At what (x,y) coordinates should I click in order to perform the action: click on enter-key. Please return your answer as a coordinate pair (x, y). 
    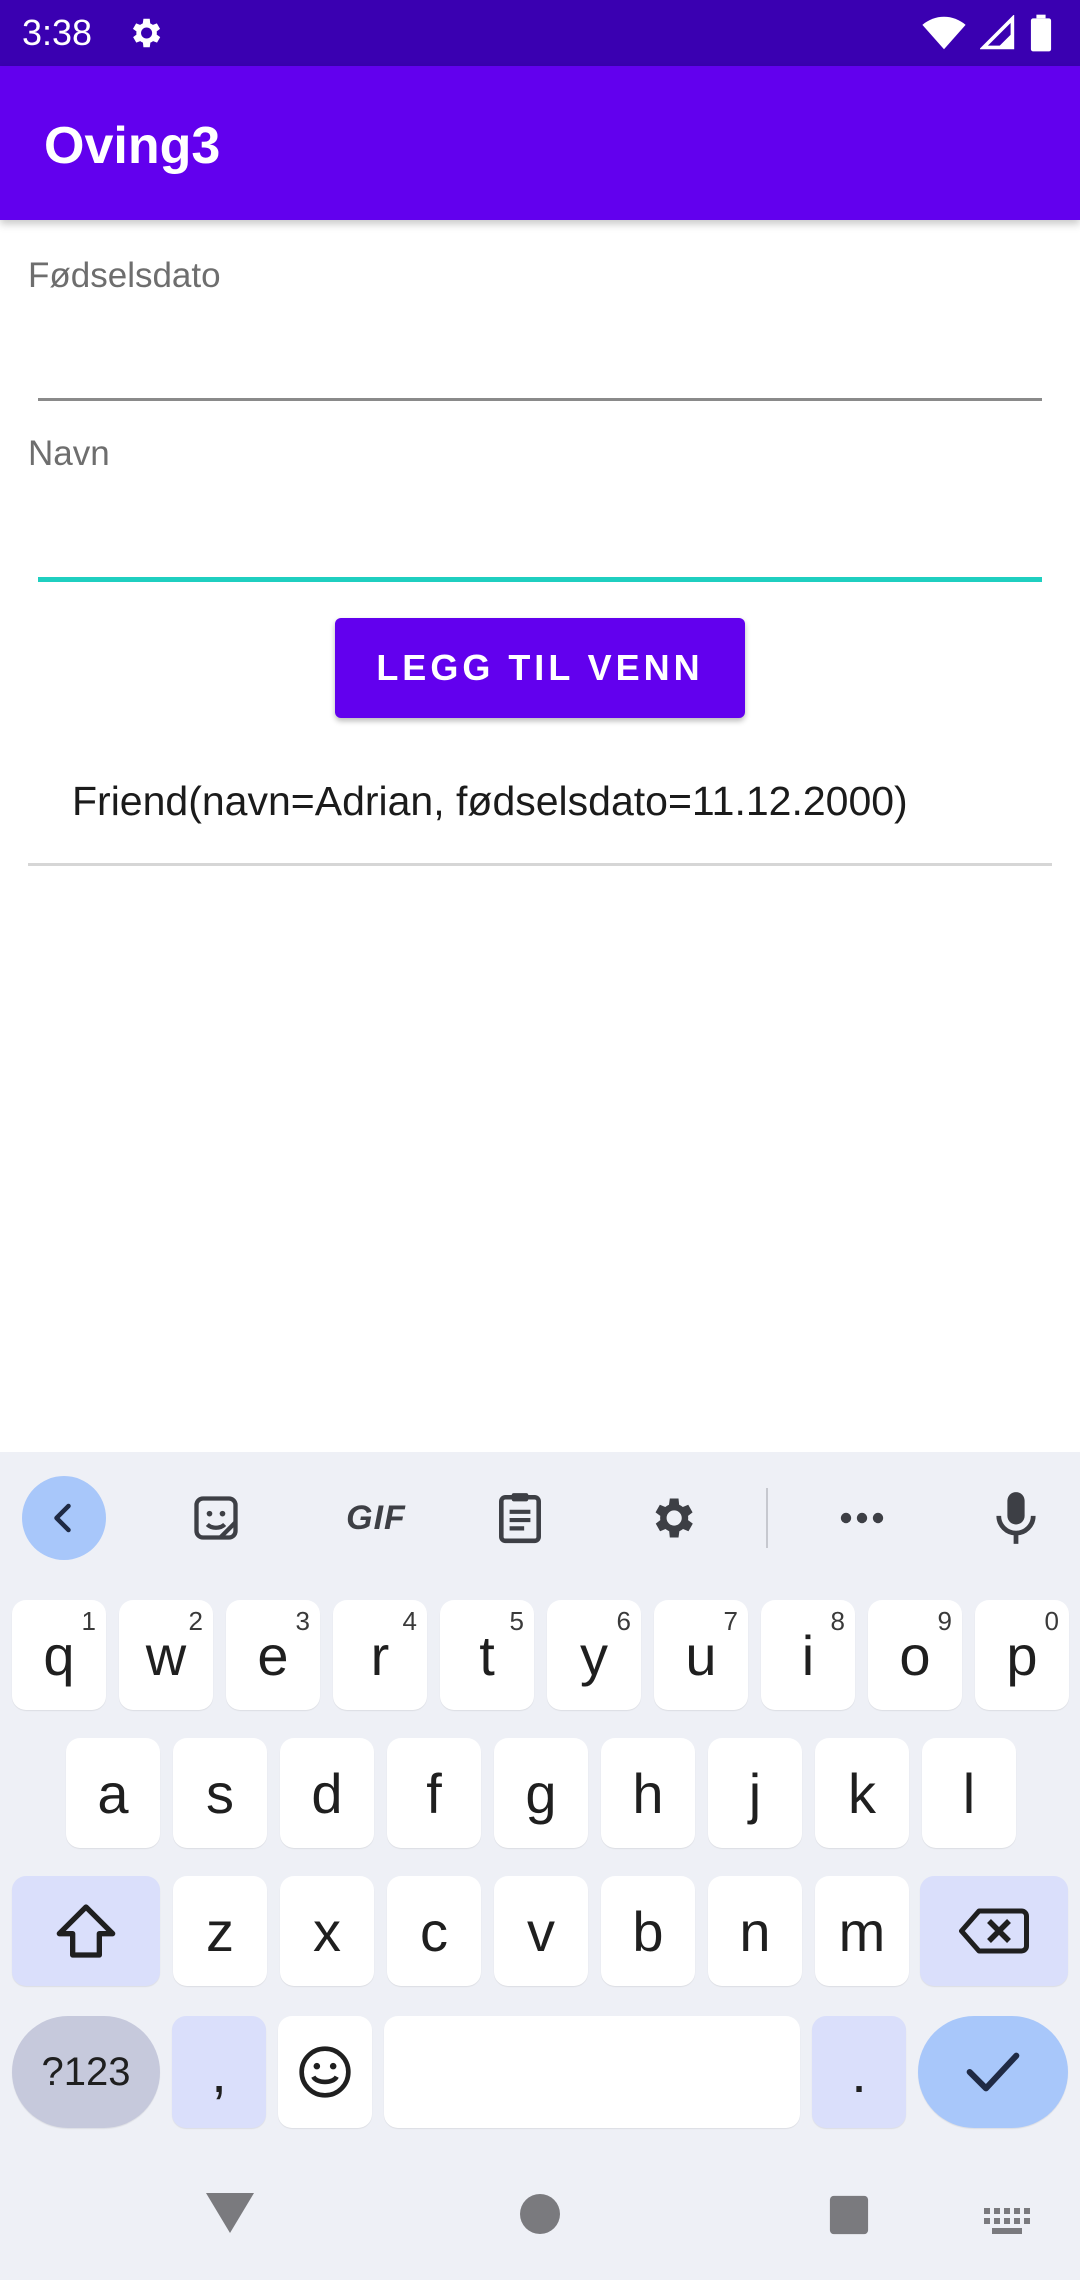
    Looking at the image, I should click on (993, 2072).